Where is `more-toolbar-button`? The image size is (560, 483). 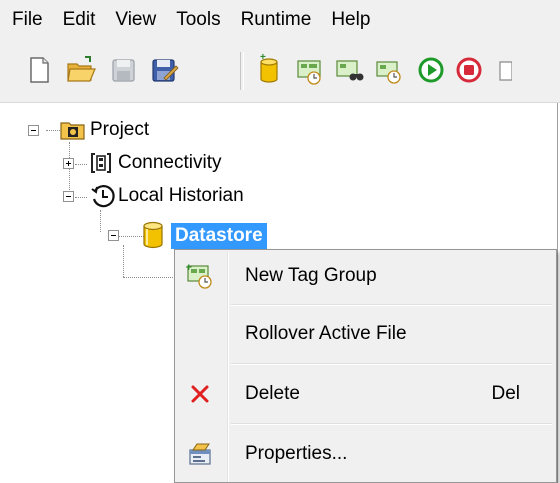
more-toolbar-button is located at coordinates (502, 70).